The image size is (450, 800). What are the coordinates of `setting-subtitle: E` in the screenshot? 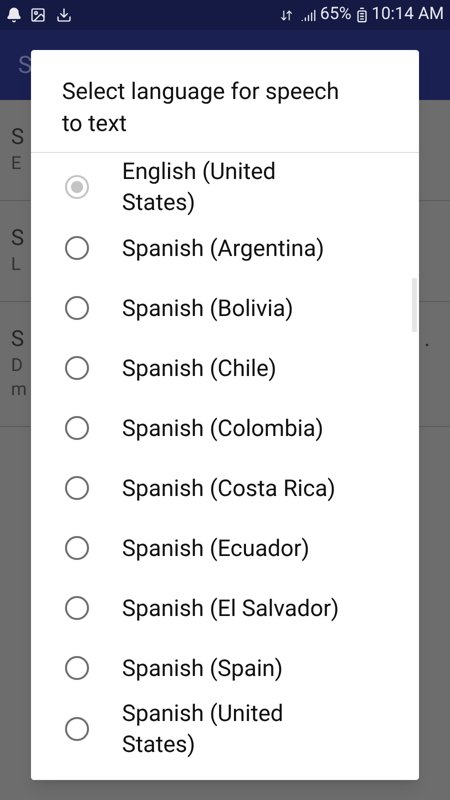 It's located at (16, 164).